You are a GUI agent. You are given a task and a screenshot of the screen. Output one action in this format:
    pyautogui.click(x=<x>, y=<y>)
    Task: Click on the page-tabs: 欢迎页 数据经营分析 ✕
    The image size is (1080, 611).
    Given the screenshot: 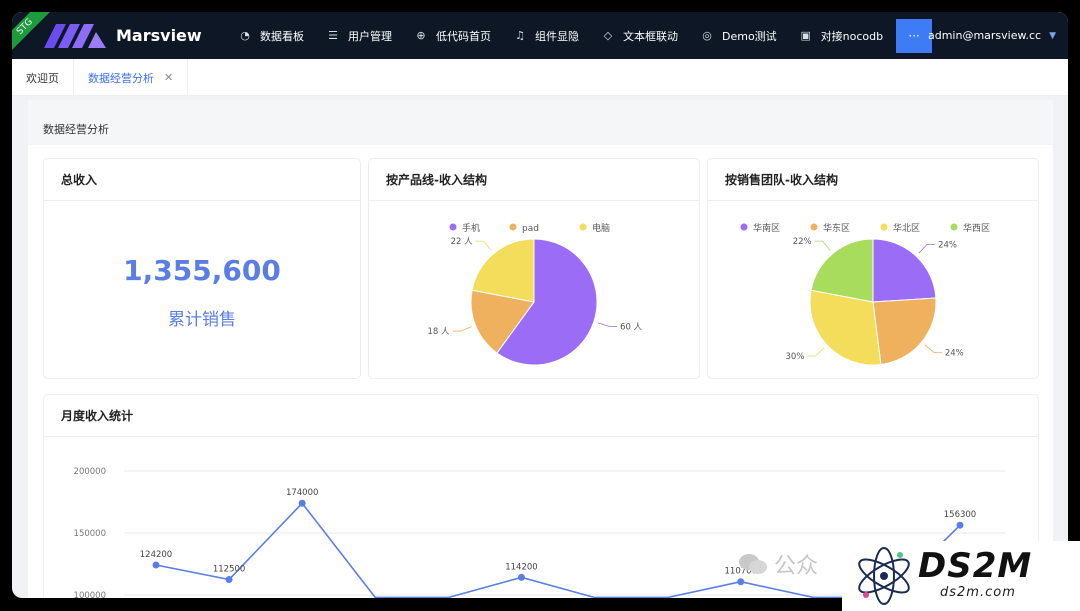 What is the action you would take?
    pyautogui.click(x=540, y=77)
    